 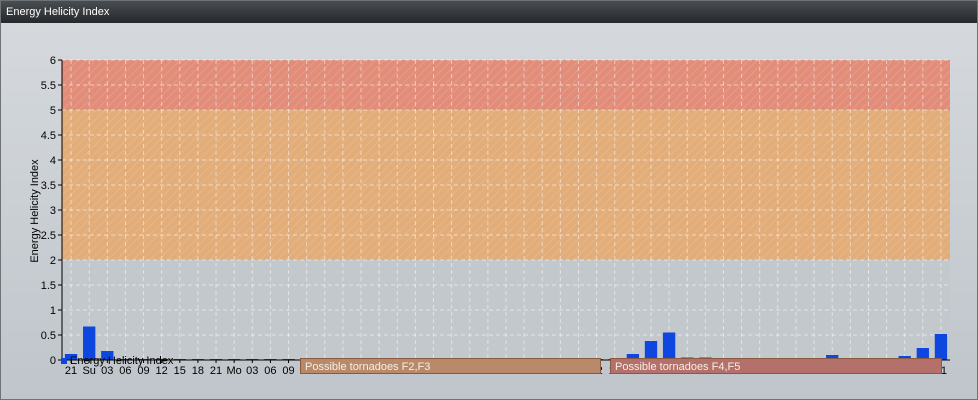 What do you see at coordinates (64, 361) in the screenshot?
I see `legend-swatch-icon` at bounding box center [64, 361].